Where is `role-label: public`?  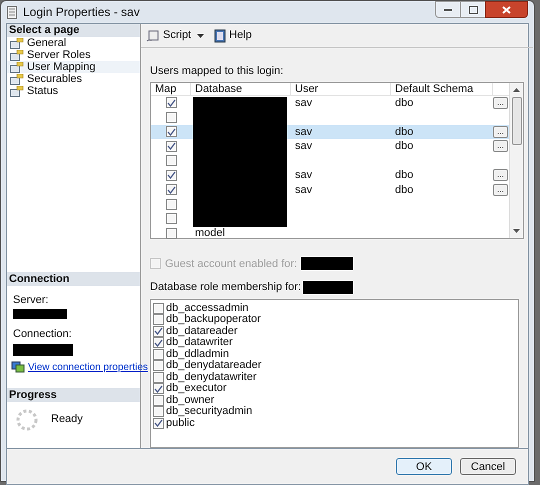 role-label: public is located at coordinates (180, 423).